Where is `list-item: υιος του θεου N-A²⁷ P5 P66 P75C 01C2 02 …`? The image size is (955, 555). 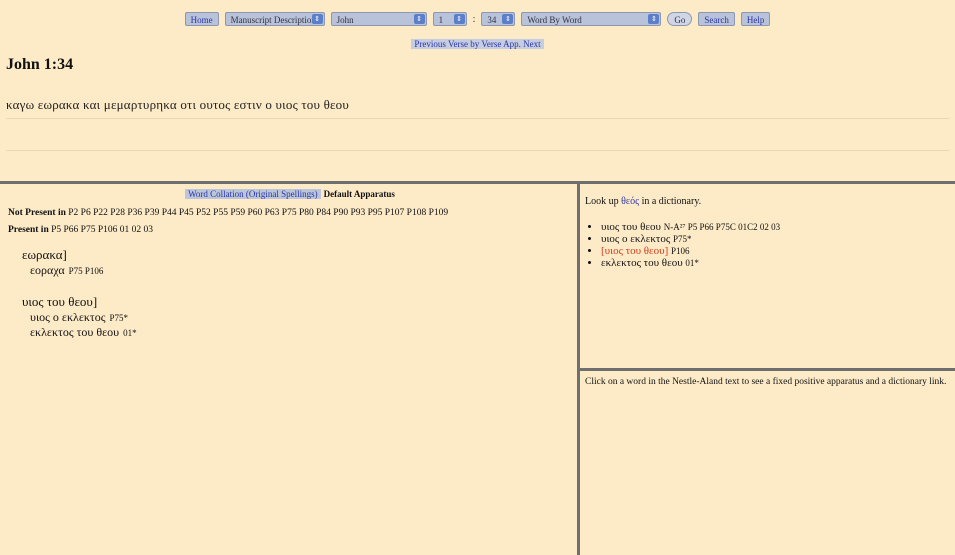 list-item: υιος του θεου N-A²⁷ P5 P66 P75C 01C2 02 … is located at coordinates (775, 227).